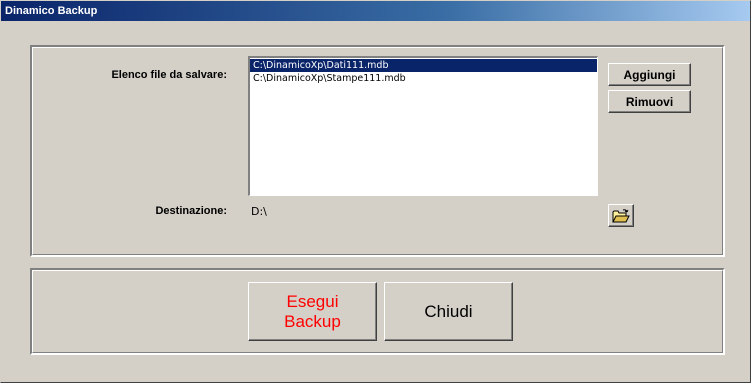  Describe the element at coordinates (312, 301) in the screenshot. I see `run-backup-label-line1: Esegui` at that location.